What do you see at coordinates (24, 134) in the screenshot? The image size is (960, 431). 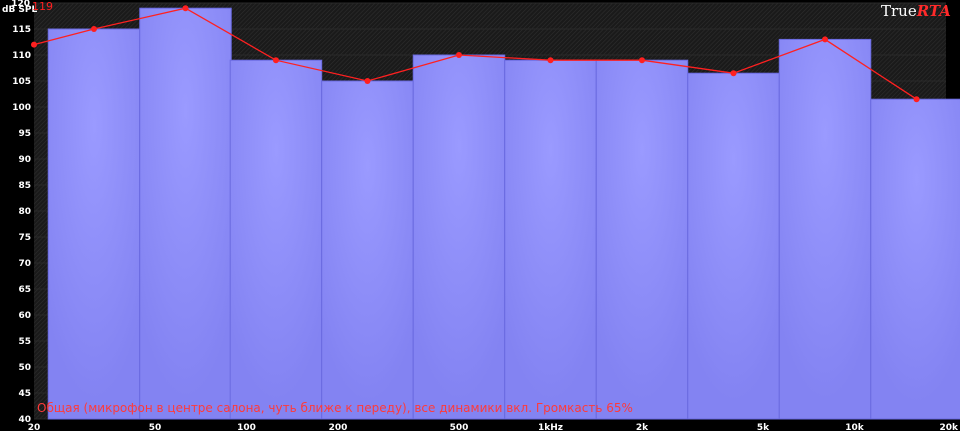 I see `y-tick-label: 95` at bounding box center [24, 134].